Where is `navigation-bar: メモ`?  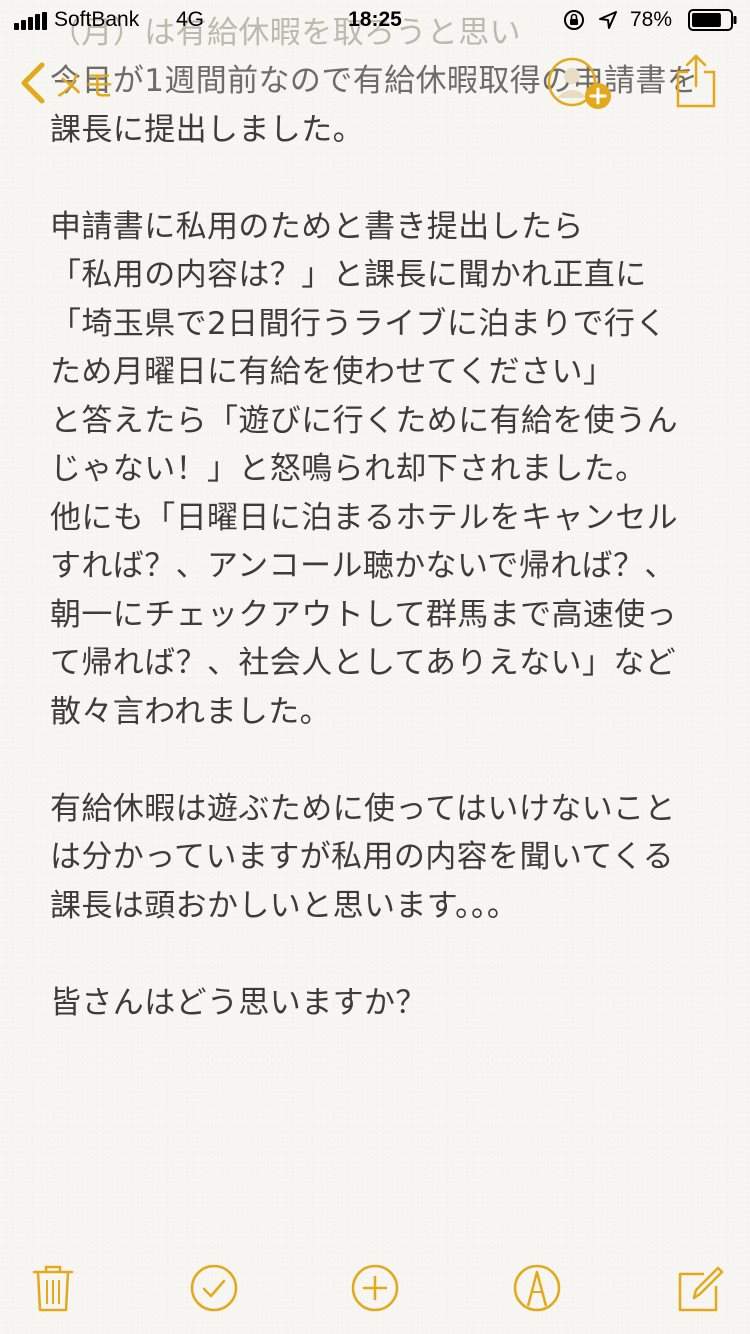
navigation-bar: メモ is located at coordinates (375, 84).